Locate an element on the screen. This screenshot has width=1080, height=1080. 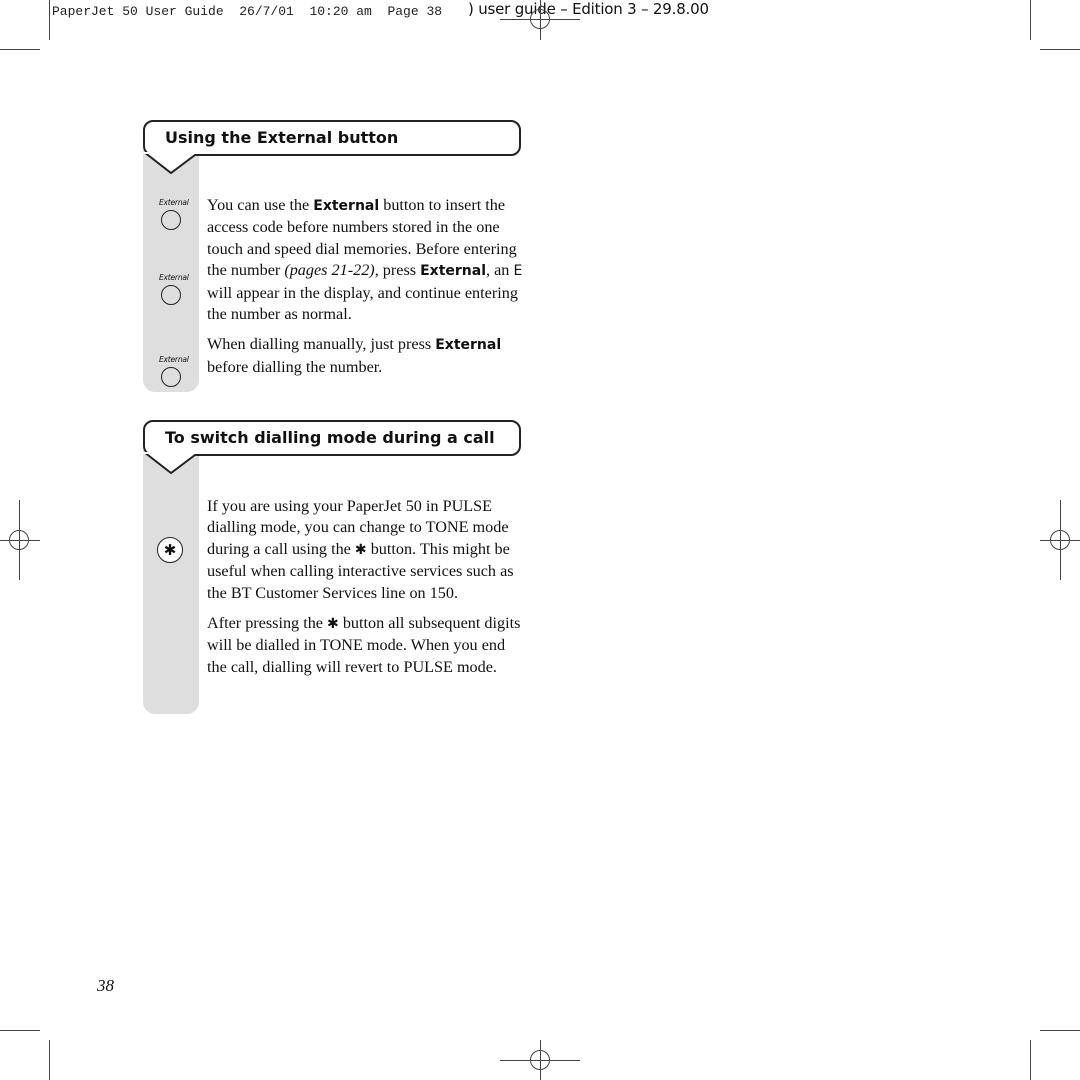
section-heading: Using the External button is located at coordinates (282, 137).